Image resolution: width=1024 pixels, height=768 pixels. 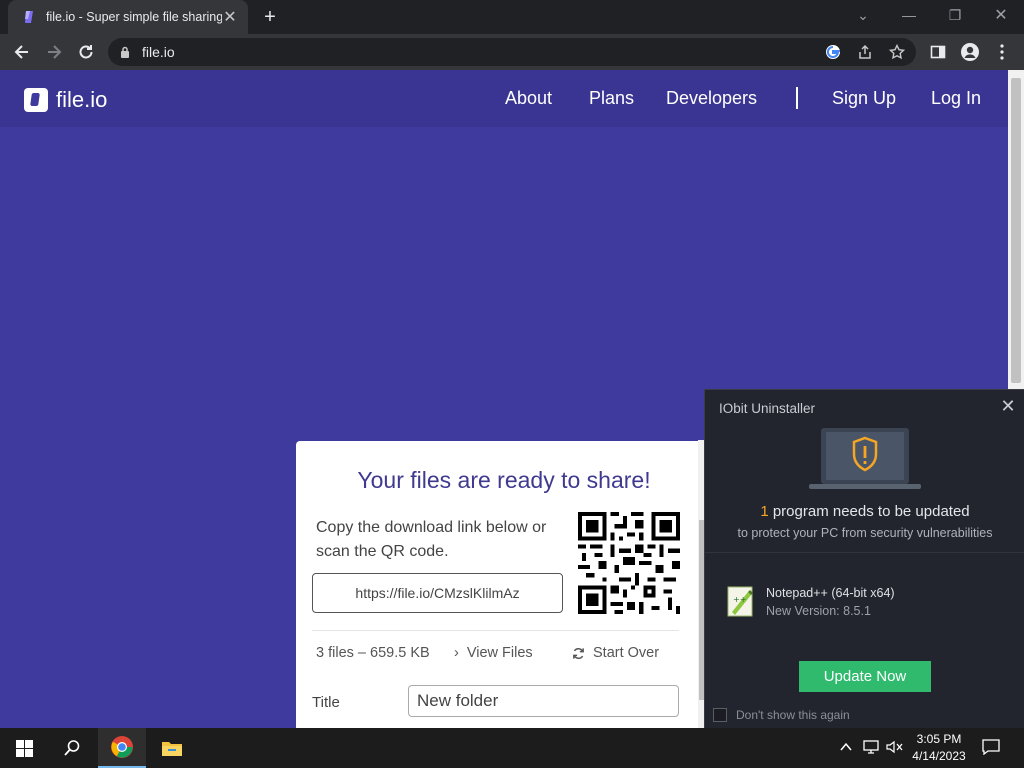 What do you see at coordinates (767, 408) in the screenshot?
I see `popup-title: IObit Uninstaller` at bounding box center [767, 408].